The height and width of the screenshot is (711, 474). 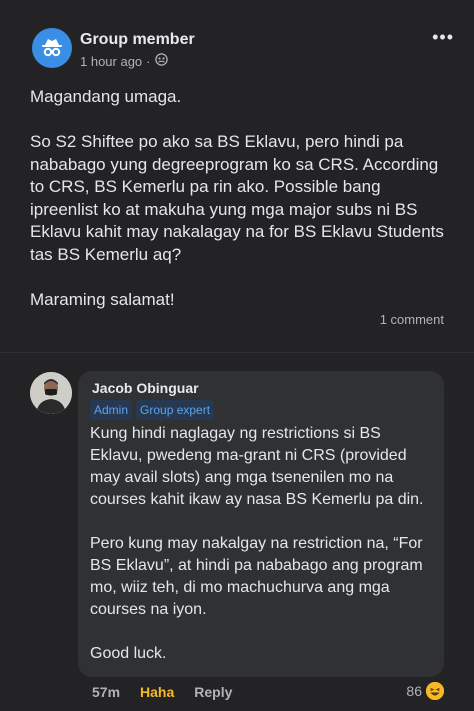 I want to click on comment-paragraph: Good luck., so click(x=128, y=653).